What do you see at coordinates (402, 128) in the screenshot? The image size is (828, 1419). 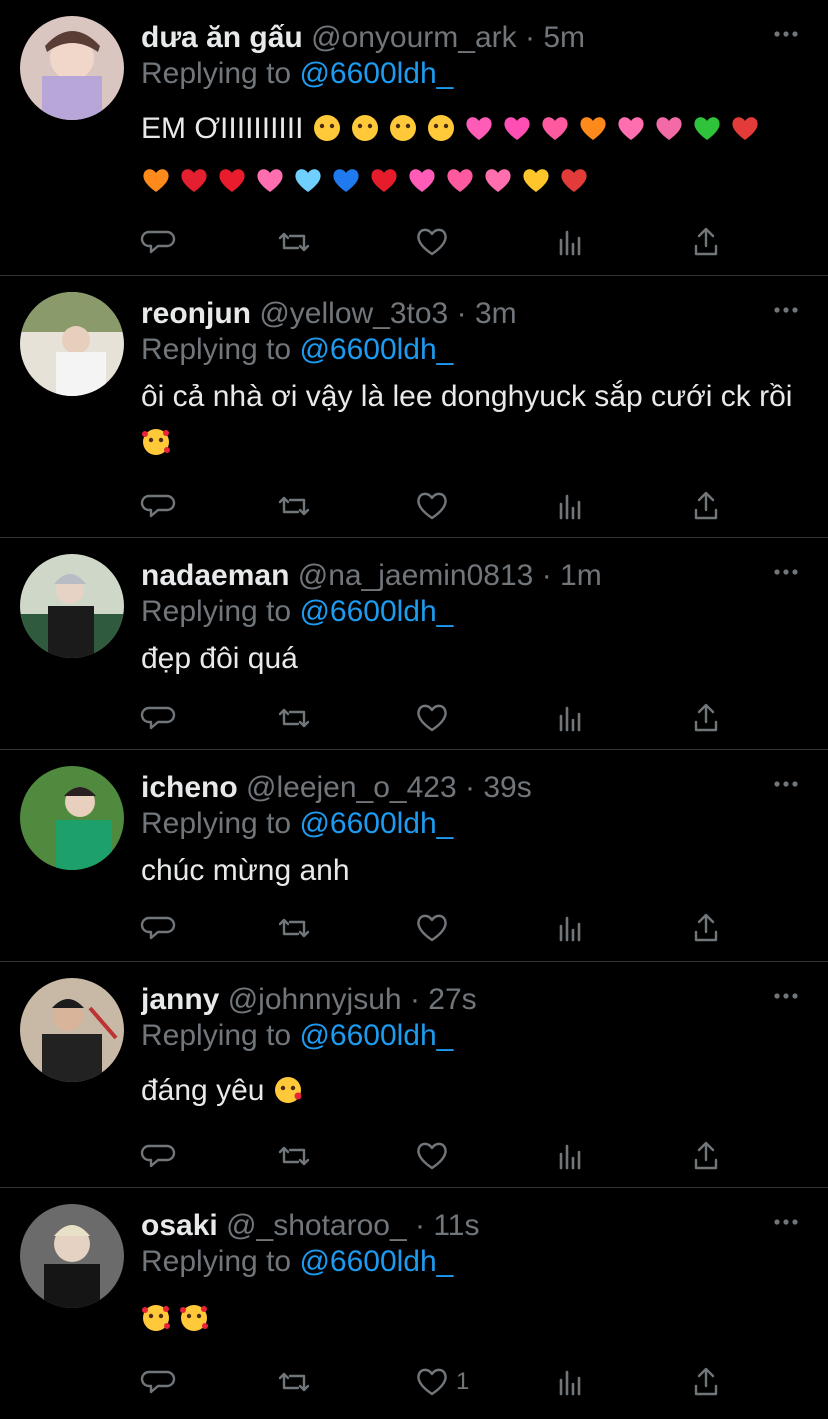 I see `pleading-emoji` at bounding box center [402, 128].